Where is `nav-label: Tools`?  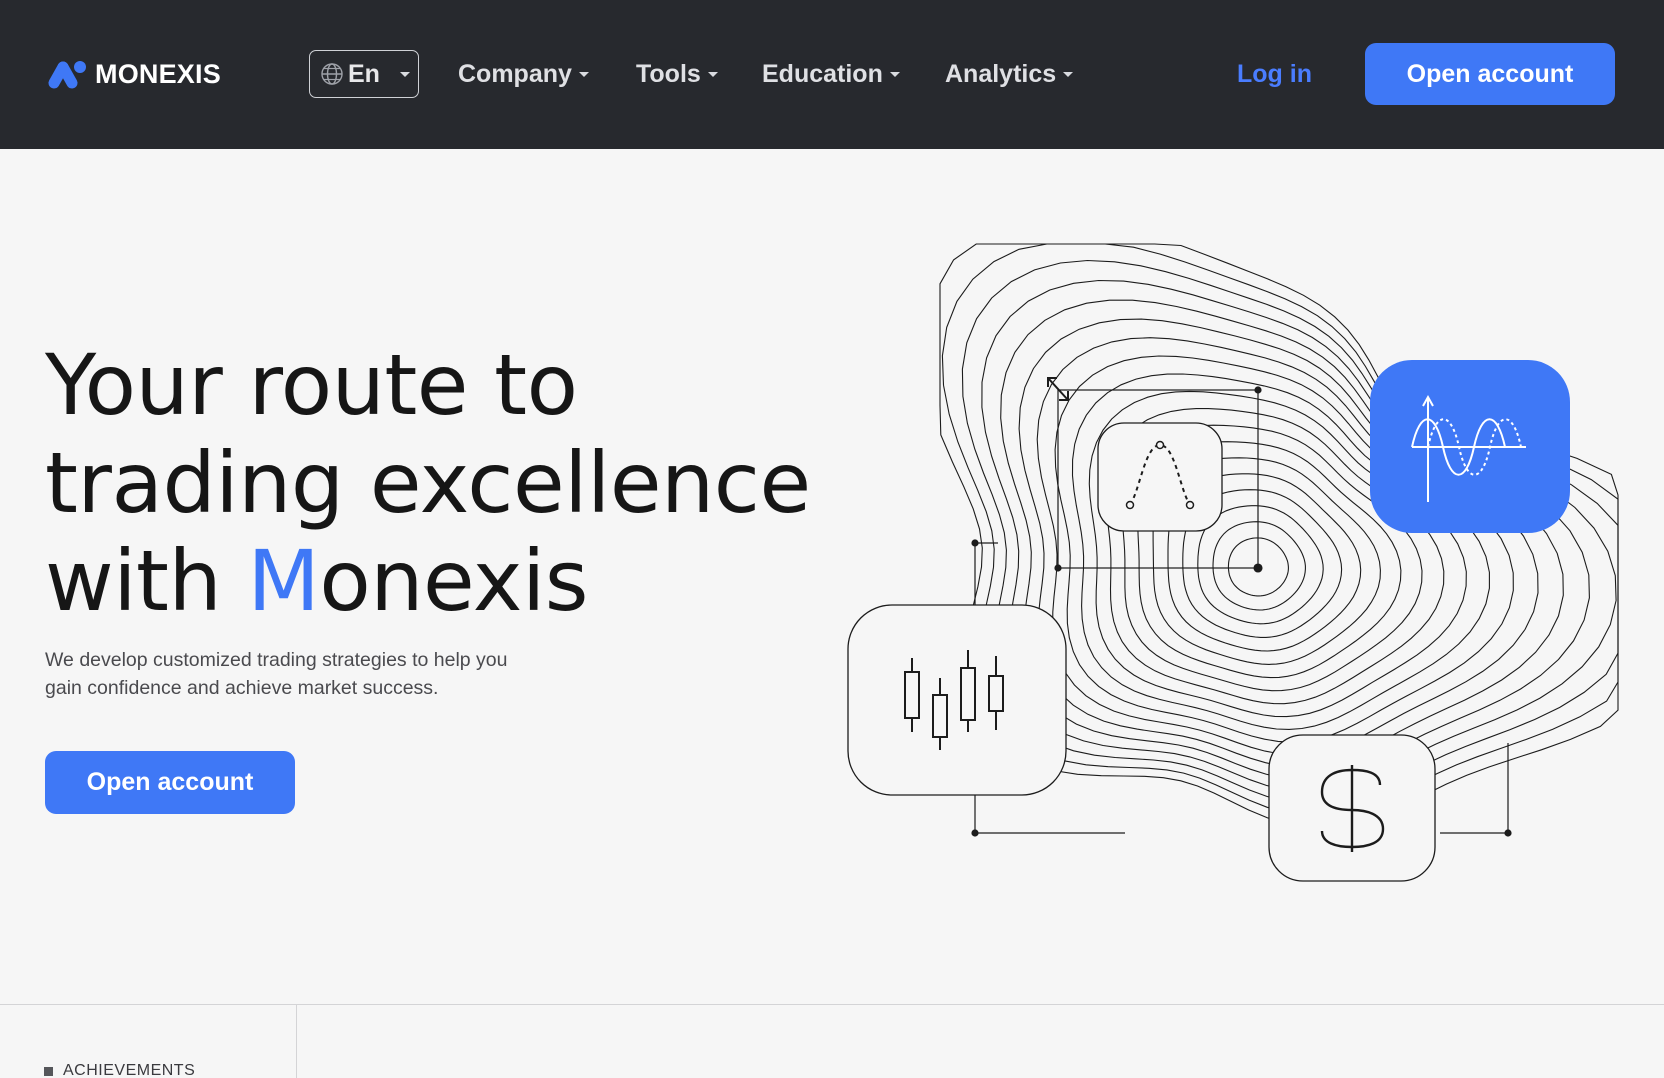
nav-label: Tools is located at coordinates (668, 73).